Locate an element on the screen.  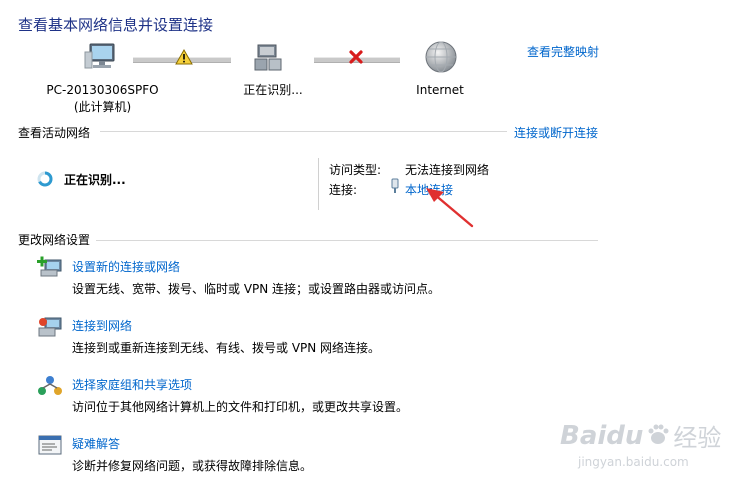
new-connection-icon is located at coordinates (50, 268).